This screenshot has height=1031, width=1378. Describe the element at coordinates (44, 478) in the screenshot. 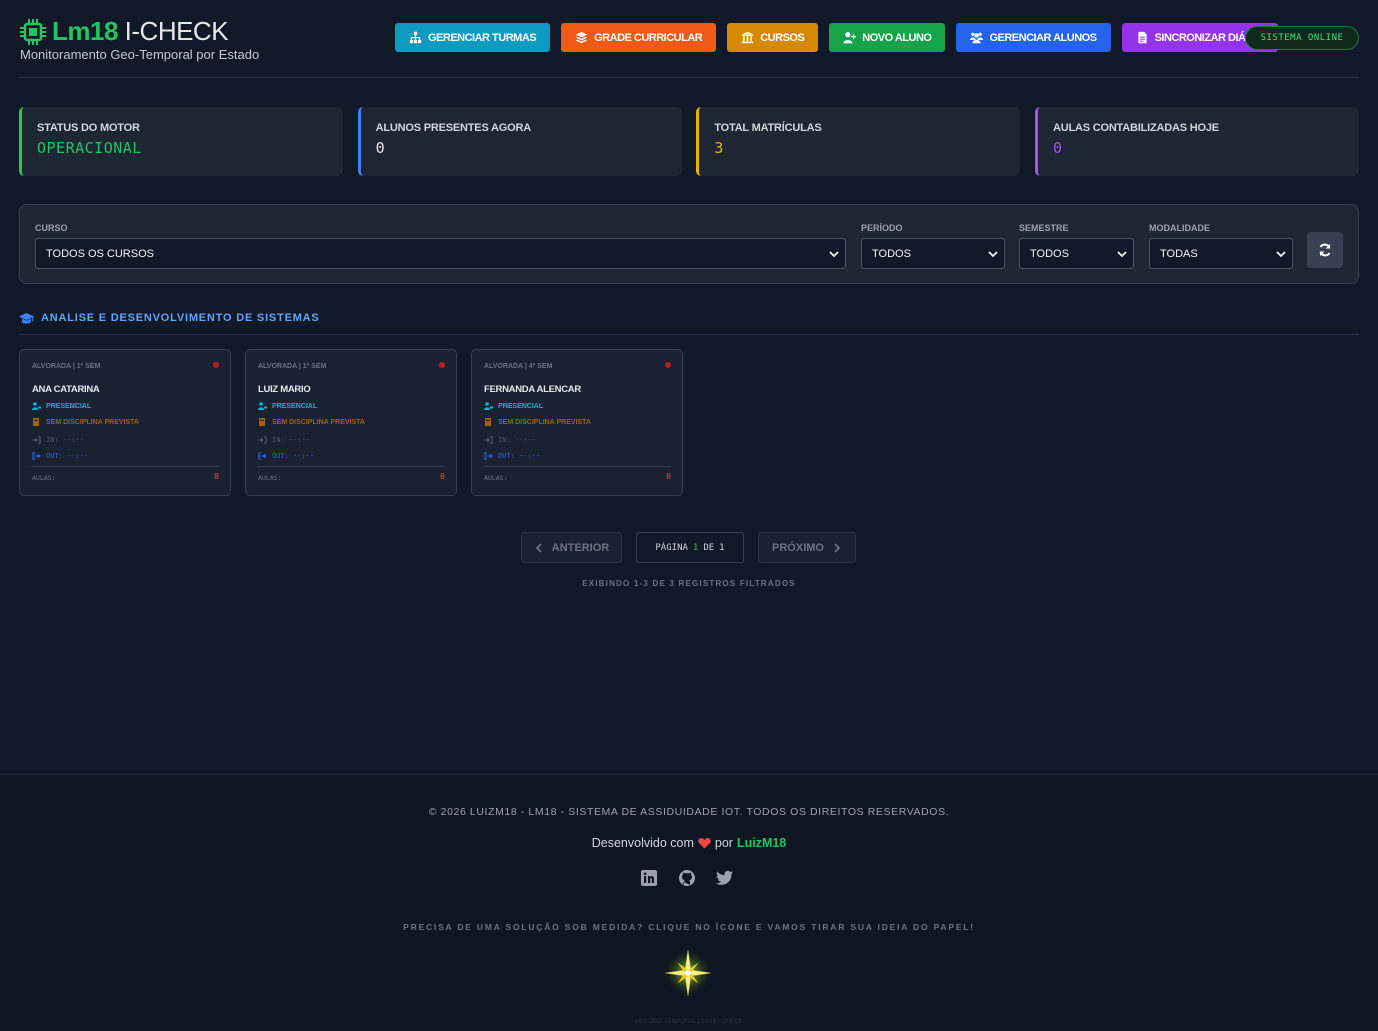

I see `aulas-label: AULAS:` at that location.